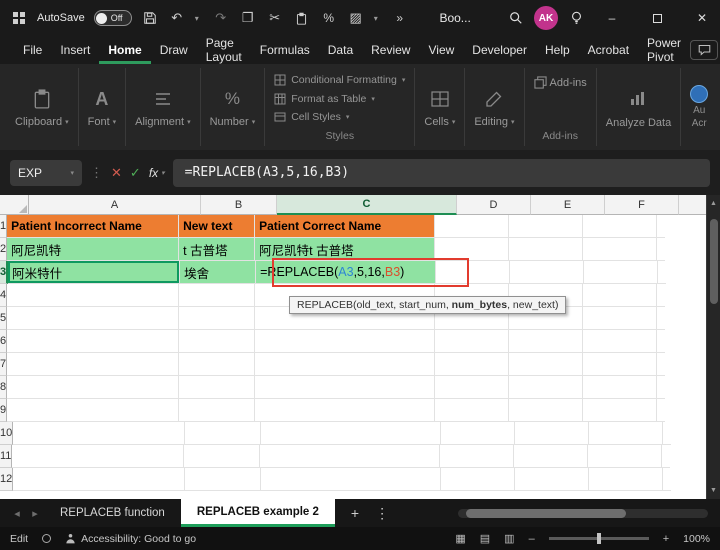 This screenshot has width=720, height=550. What do you see at coordinates (639, 107) in the screenshot?
I see `ribbon-group-analyze: Analyze Data` at bounding box center [639, 107].